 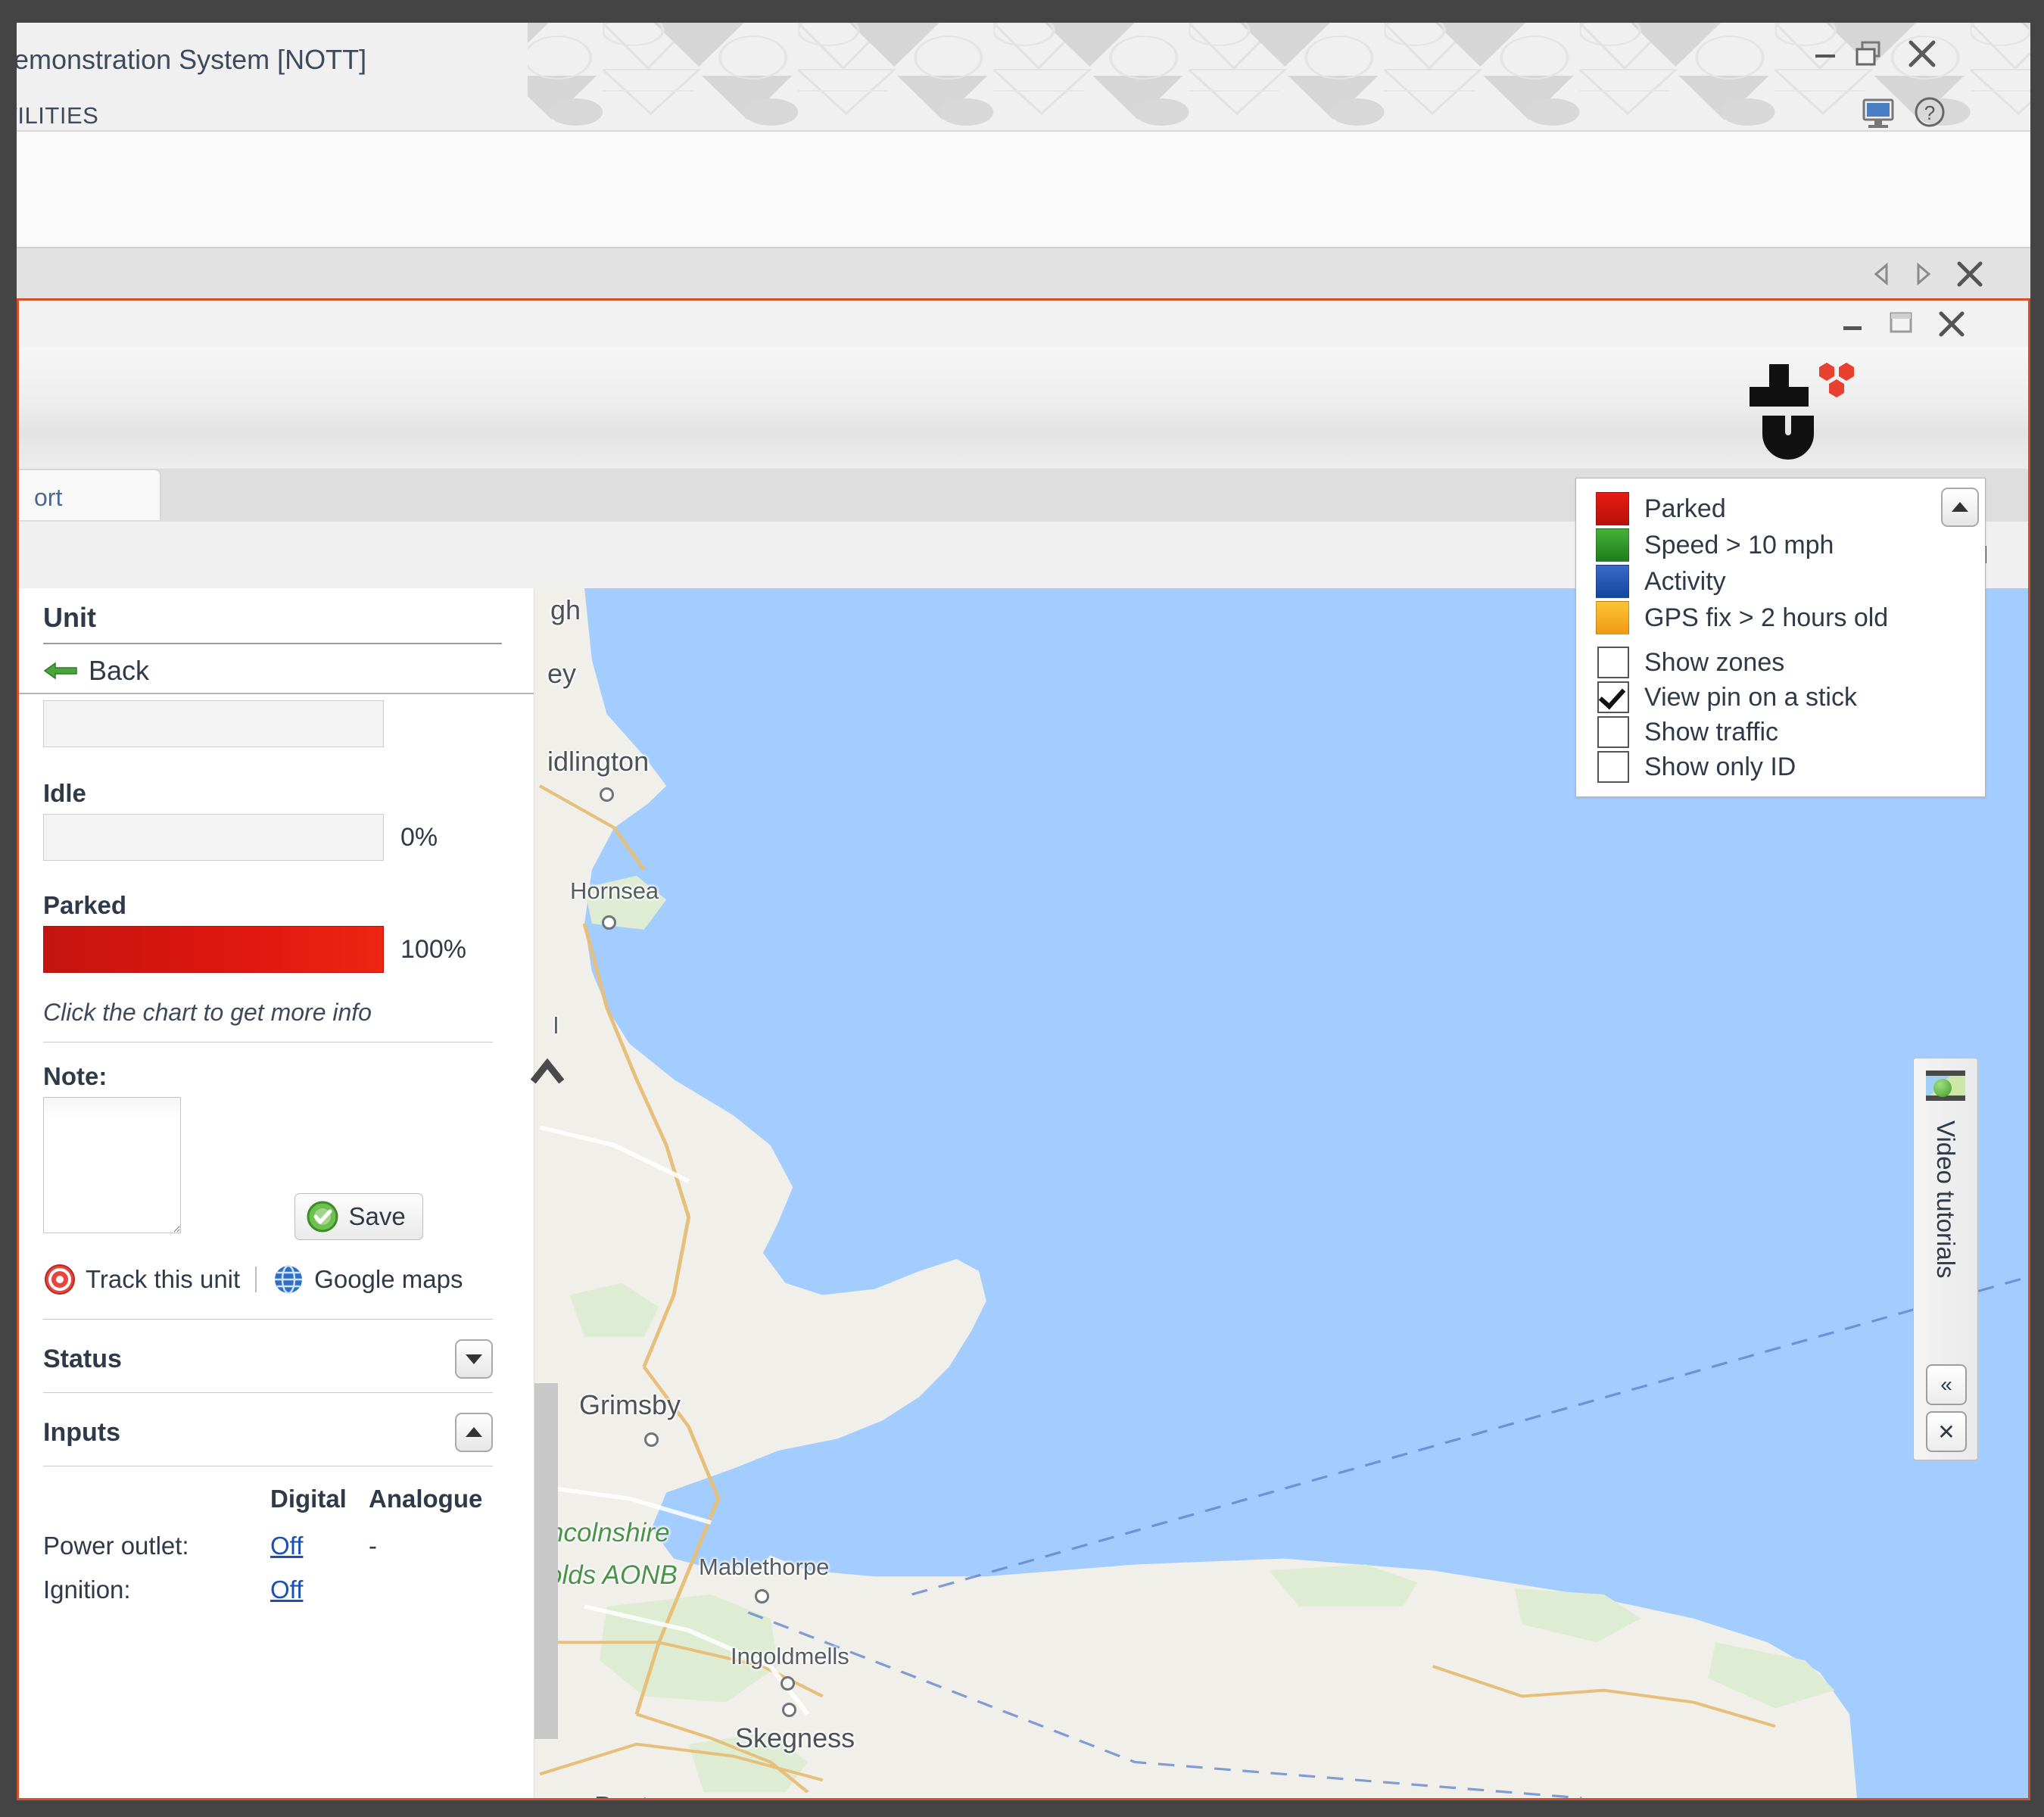 I want to click on maximize-icon, so click(x=1901, y=323).